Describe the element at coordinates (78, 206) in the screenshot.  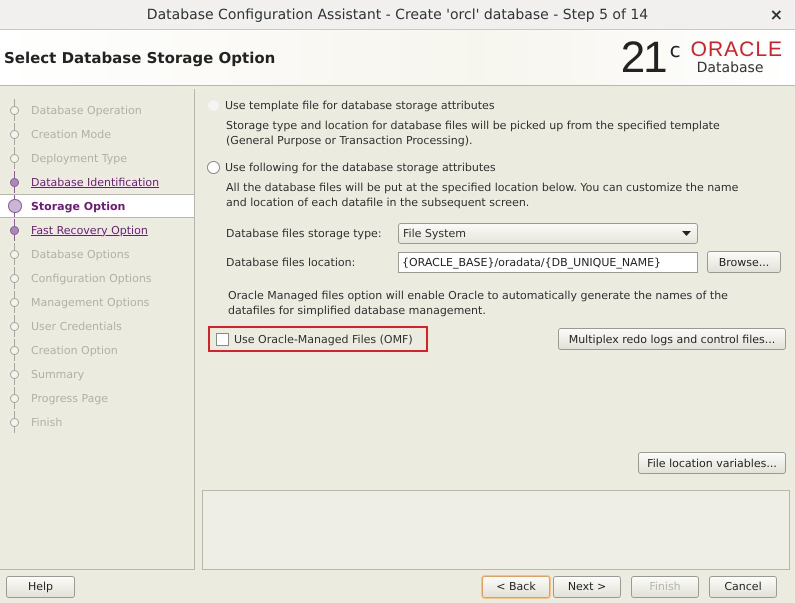
I see `step-item: Storage Option` at that location.